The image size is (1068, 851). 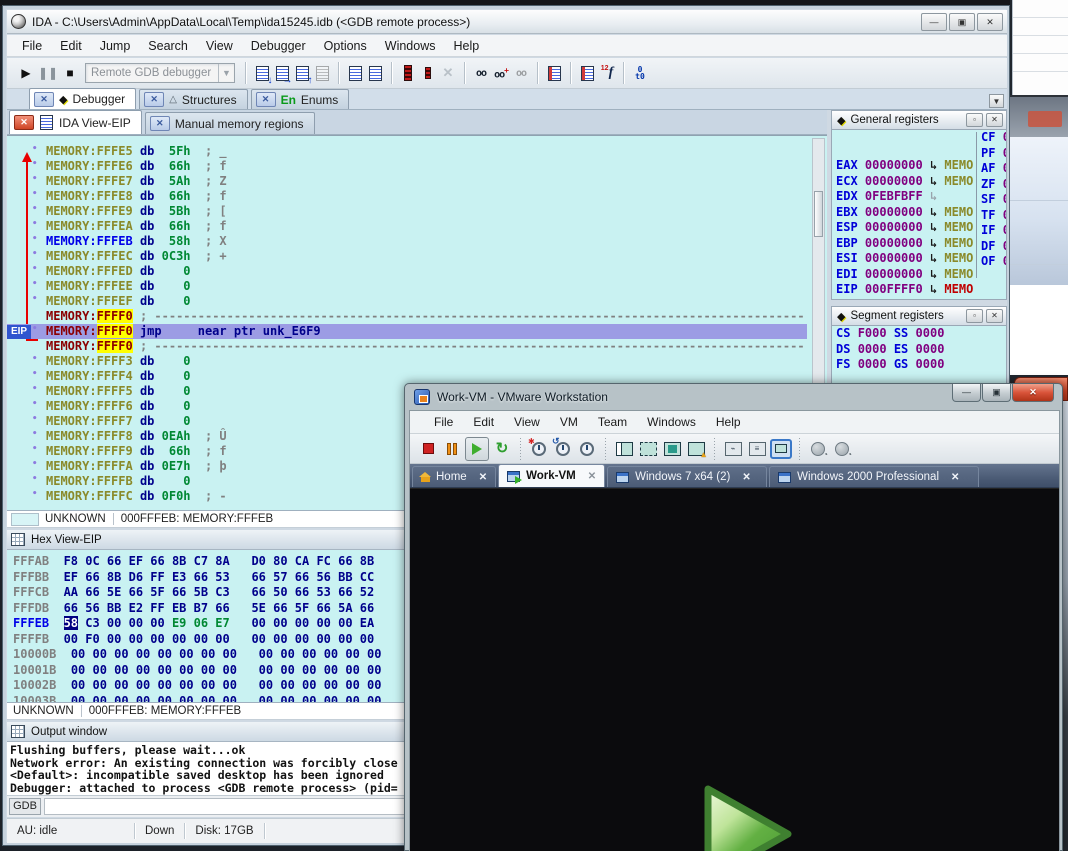 I want to click on unity-warning-icon, so click(x=696, y=449).